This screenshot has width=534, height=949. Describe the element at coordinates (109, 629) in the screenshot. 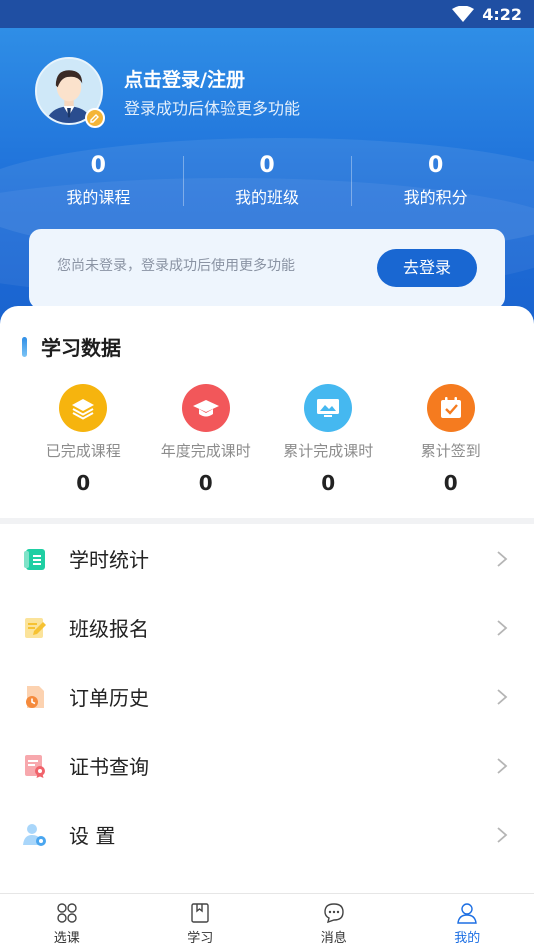

I see `menu-item-label: 班级报名` at that location.